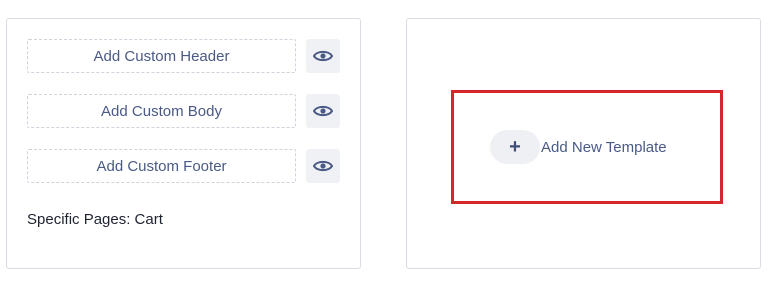  I want to click on display-condition-text: Specific Pages: Cart, so click(95, 219).